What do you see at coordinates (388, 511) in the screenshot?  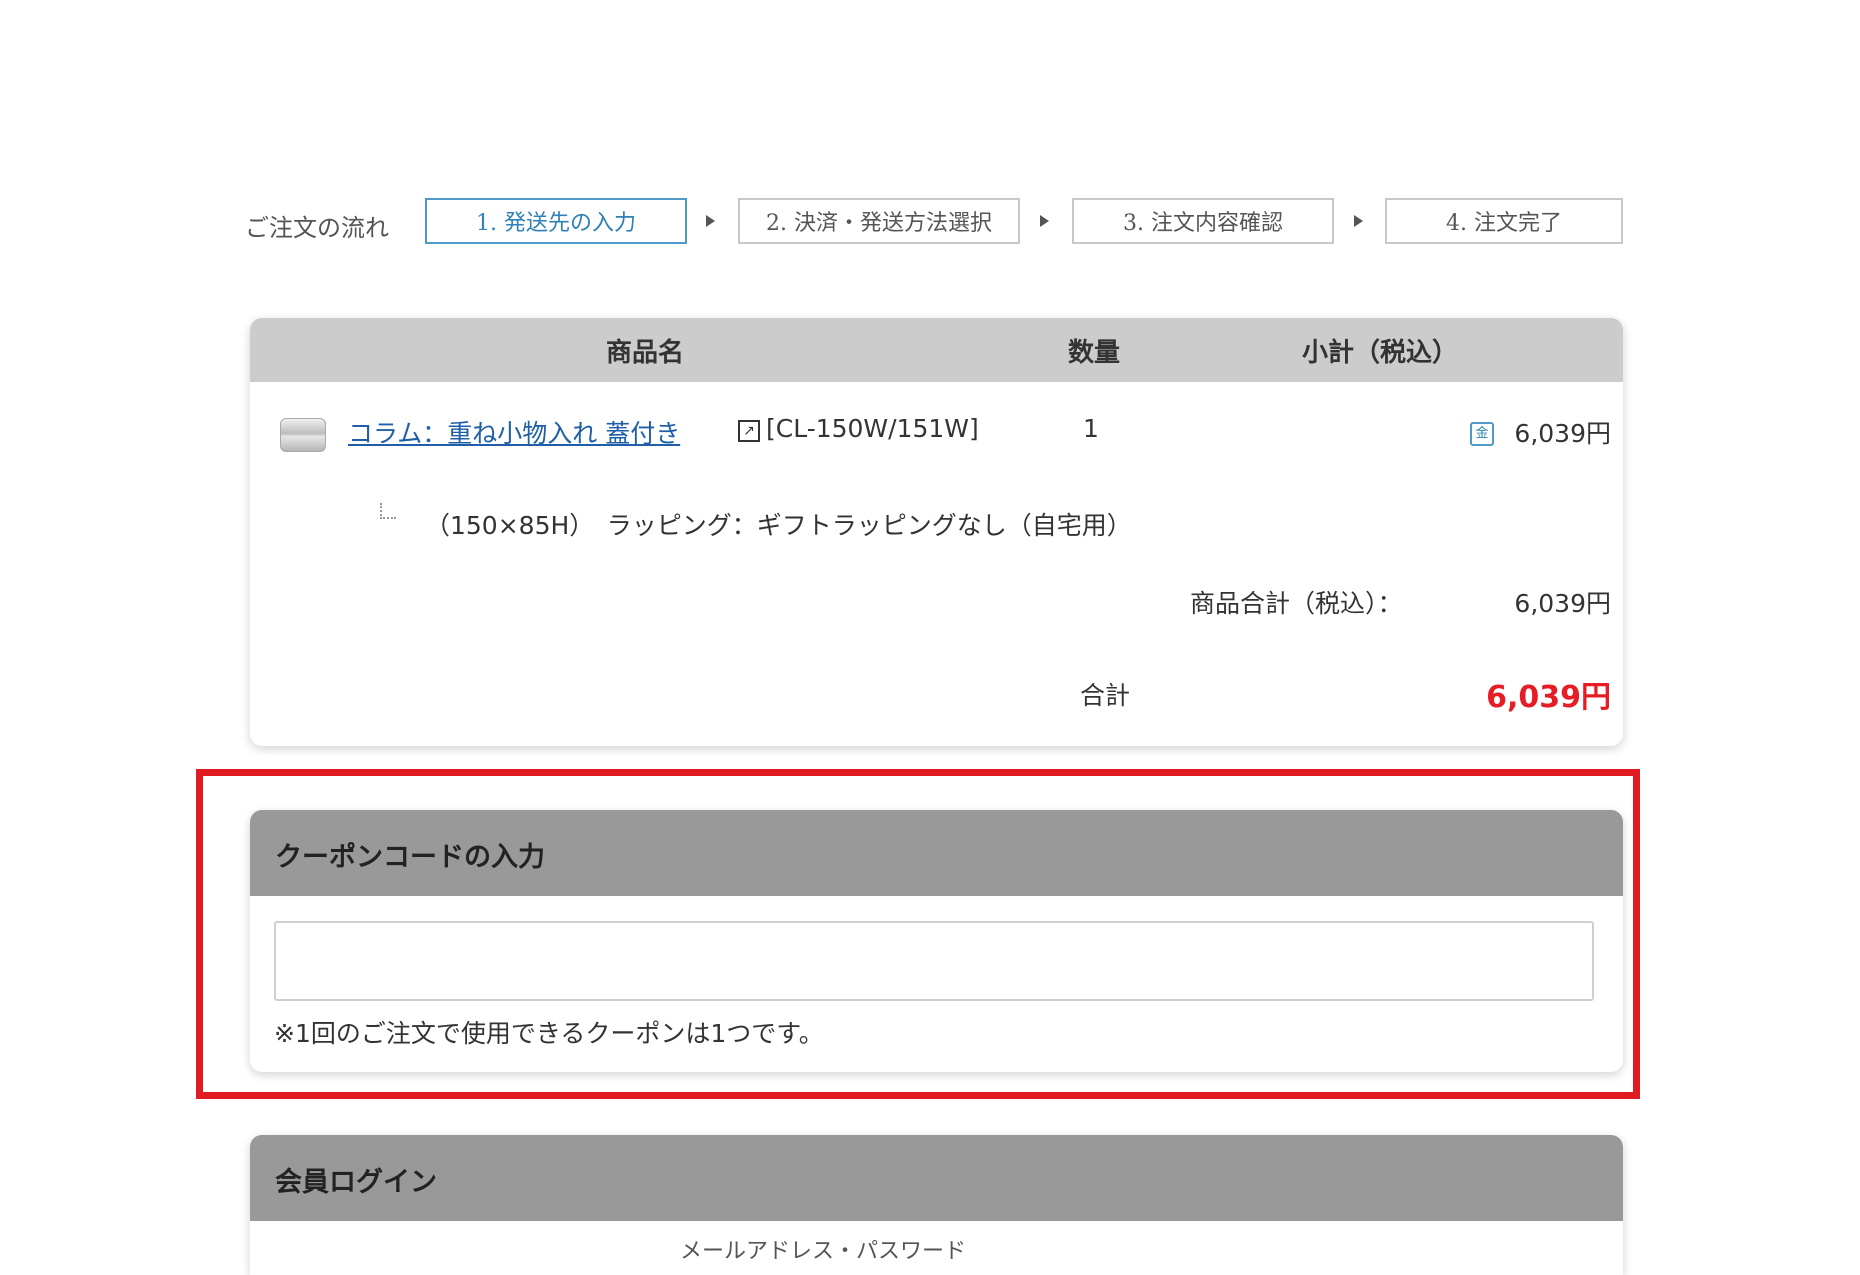 I see `option-tree-icon` at bounding box center [388, 511].